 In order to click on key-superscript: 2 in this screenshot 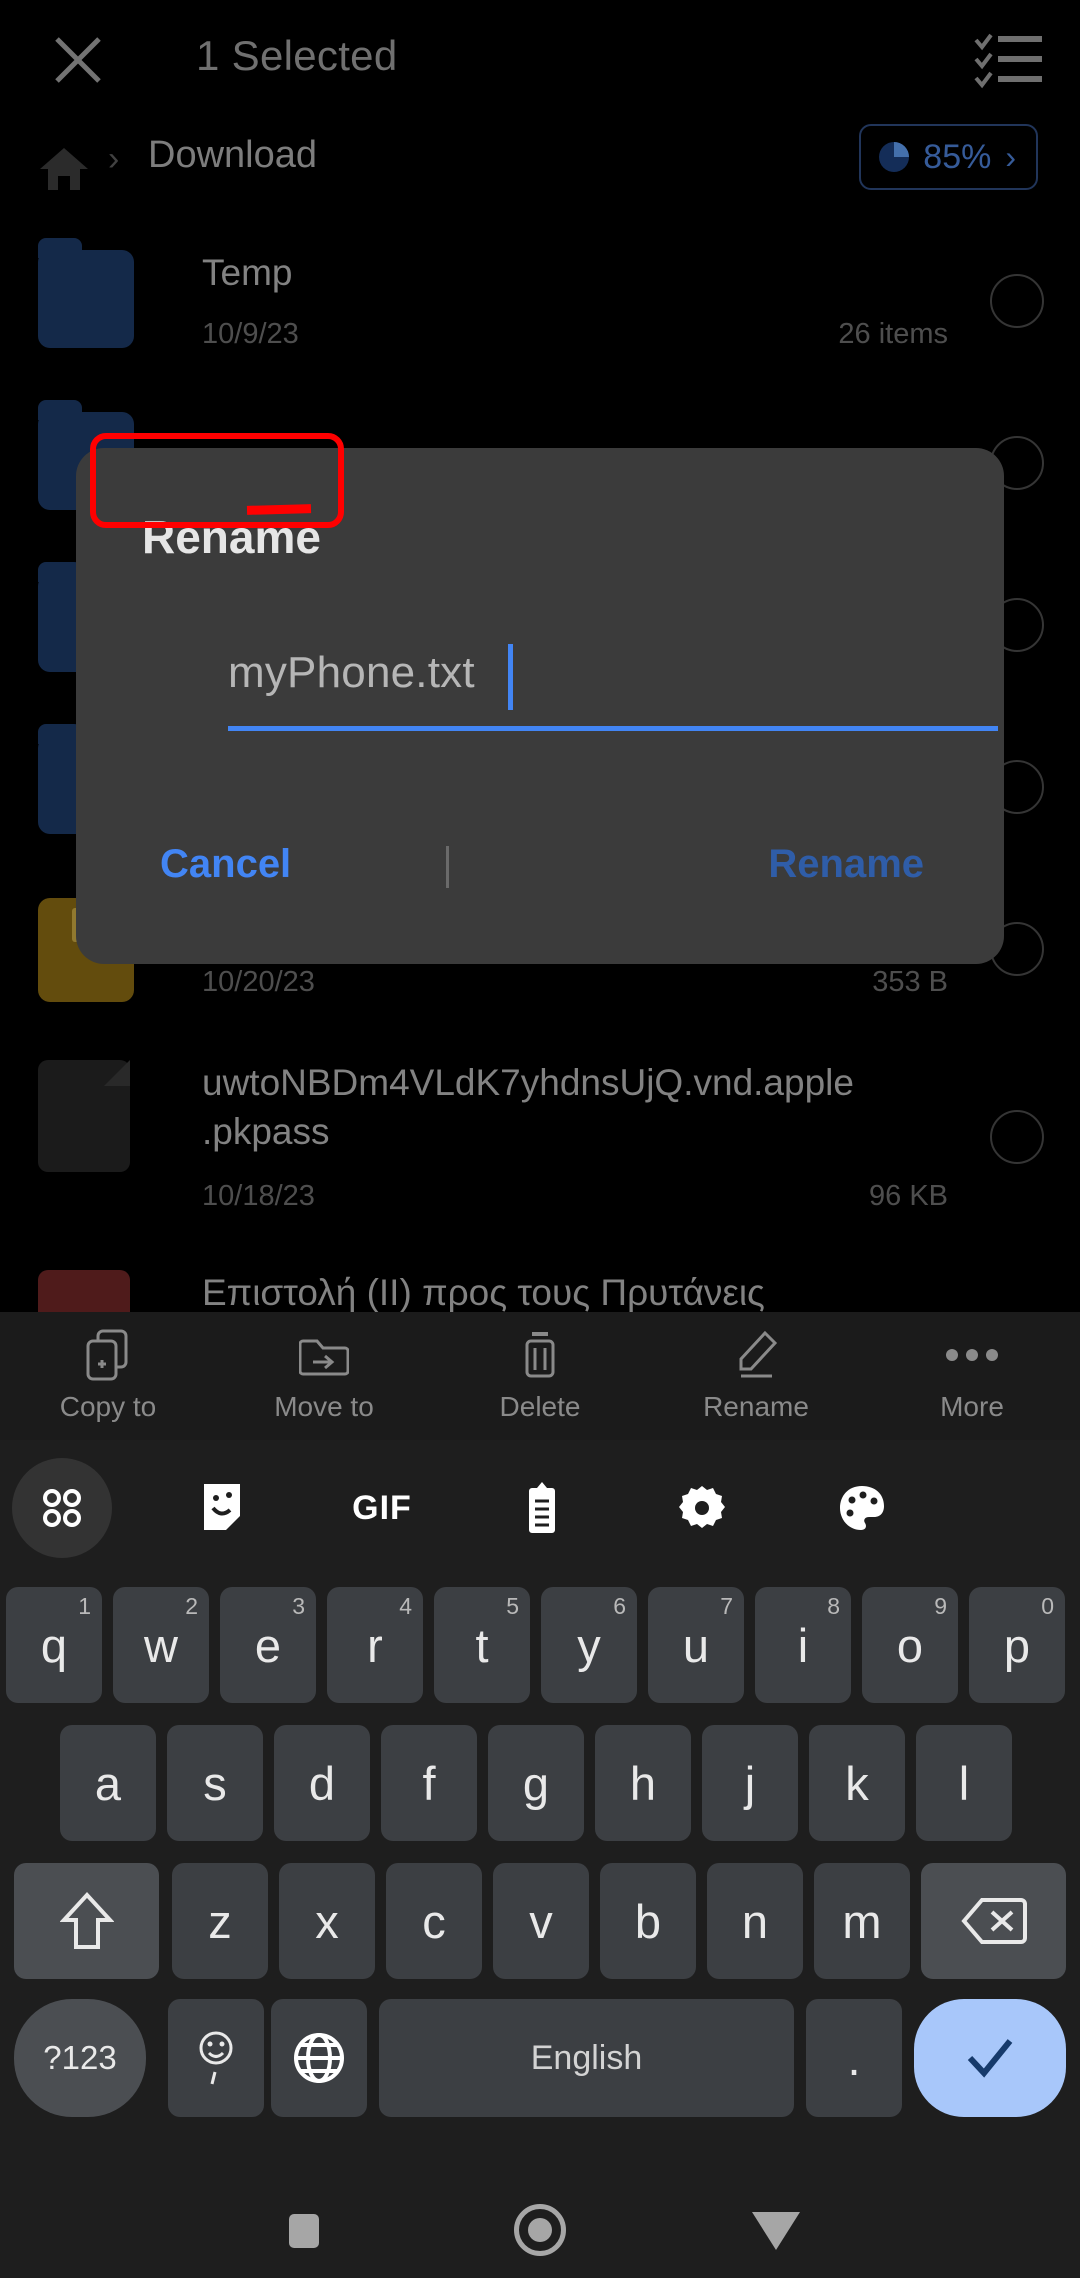, I will do `click(191, 1606)`.